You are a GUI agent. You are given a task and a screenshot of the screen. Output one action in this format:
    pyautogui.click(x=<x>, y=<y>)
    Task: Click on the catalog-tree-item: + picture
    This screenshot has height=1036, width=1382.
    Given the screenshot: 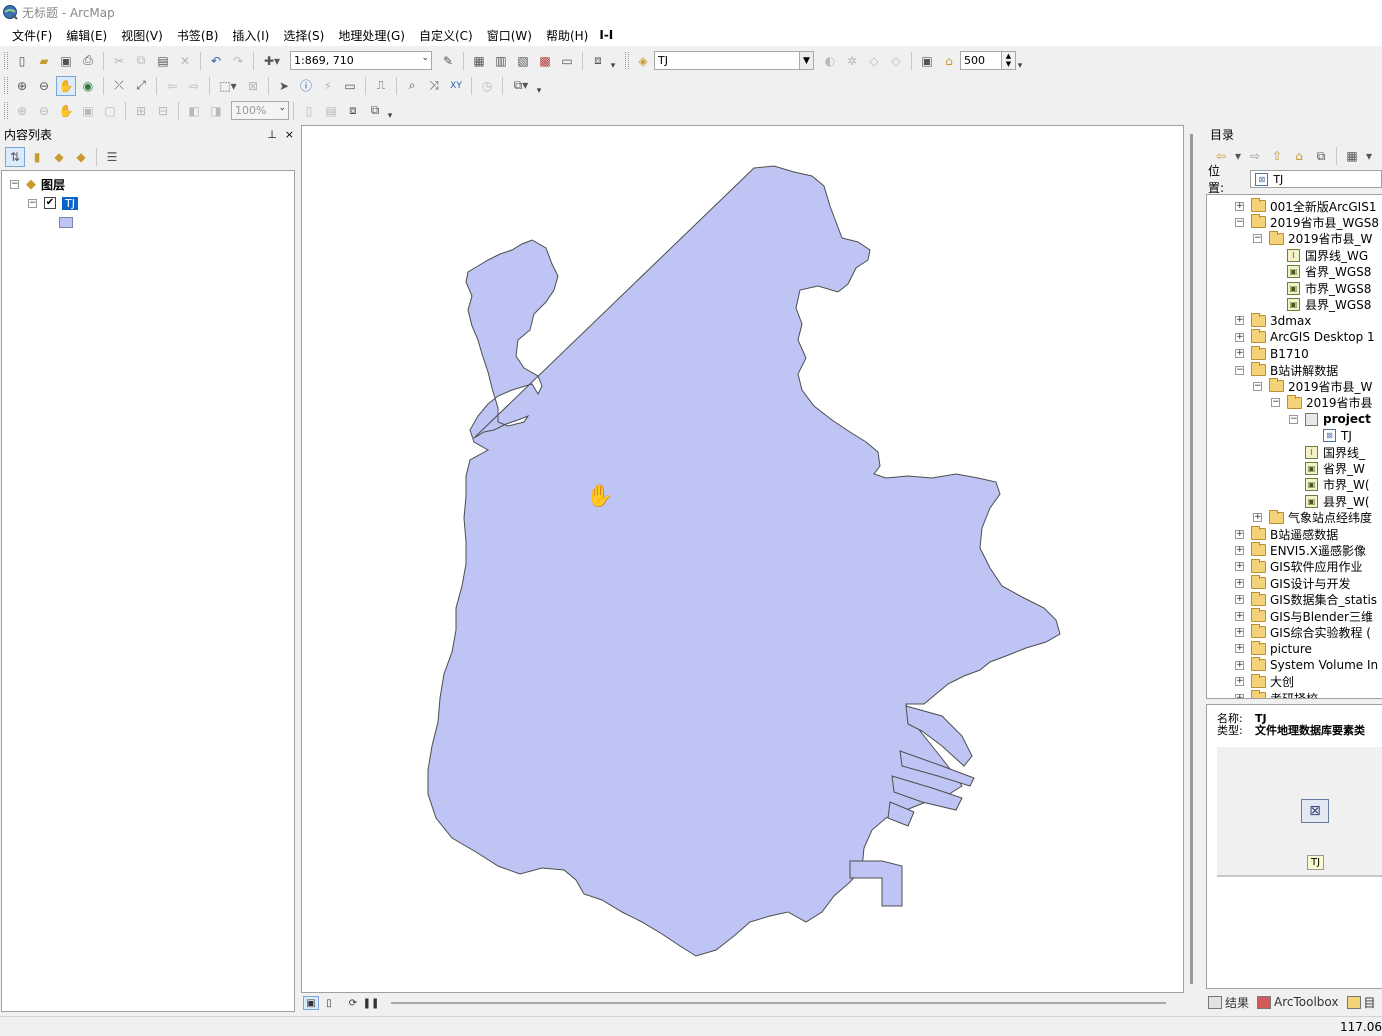 What is the action you would take?
    pyautogui.click(x=1273, y=648)
    